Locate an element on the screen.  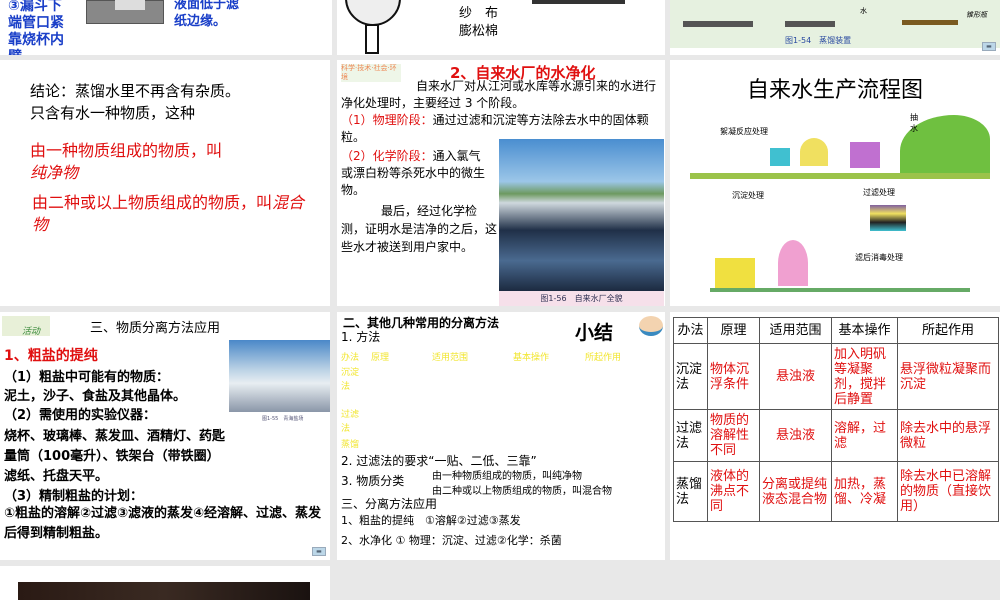
filter-bed is located at coordinates (888, 218).